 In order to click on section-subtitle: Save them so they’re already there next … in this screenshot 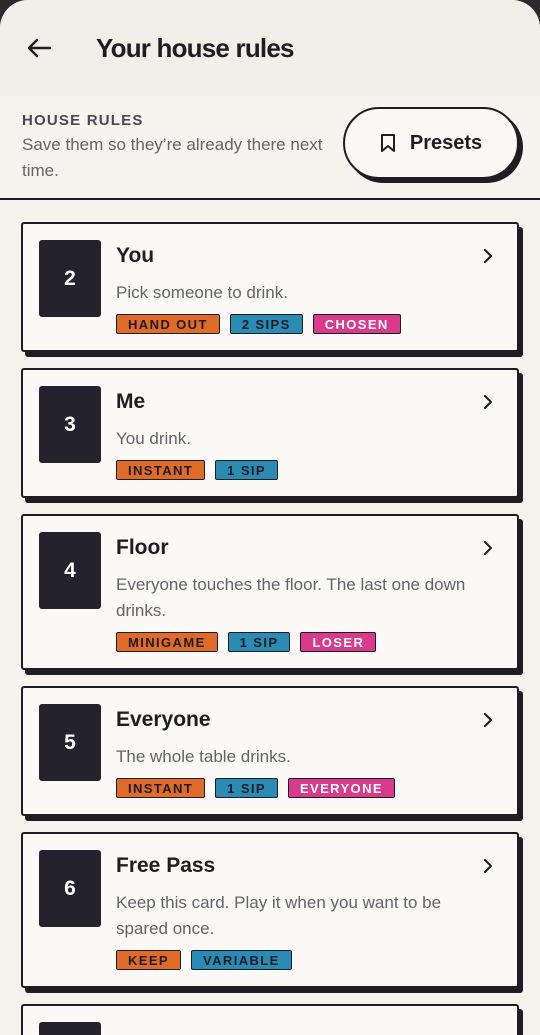, I will do `click(172, 157)`.